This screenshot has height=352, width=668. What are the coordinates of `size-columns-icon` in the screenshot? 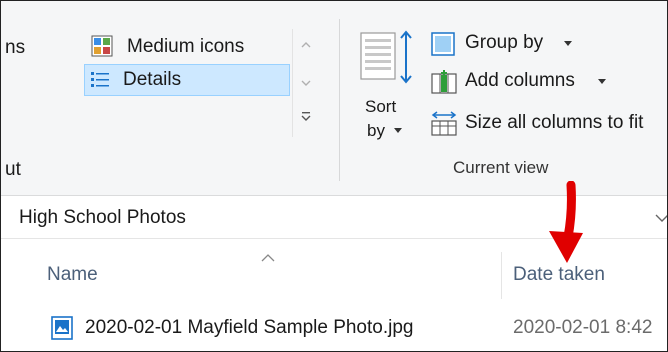 It's located at (444, 123).